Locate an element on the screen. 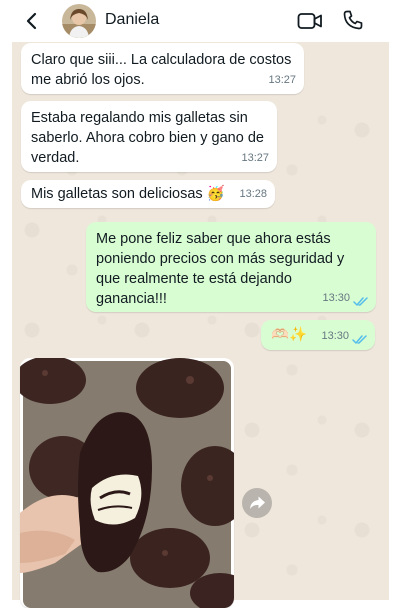 The height and width of the screenshot is (608, 400). forward-arrow-icon is located at coordinates (257, 502).